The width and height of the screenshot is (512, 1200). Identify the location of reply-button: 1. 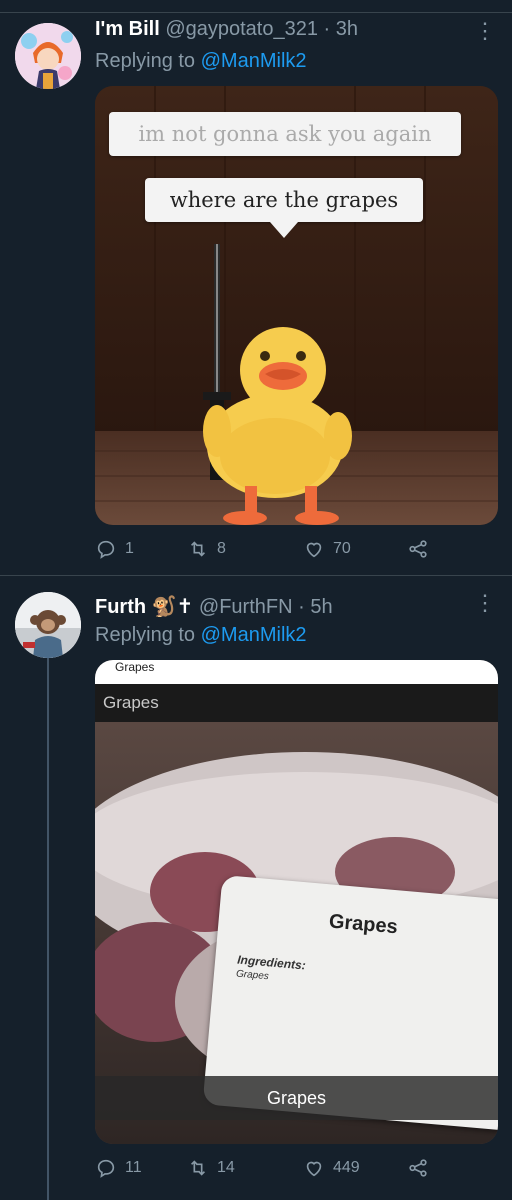
(114, 549).